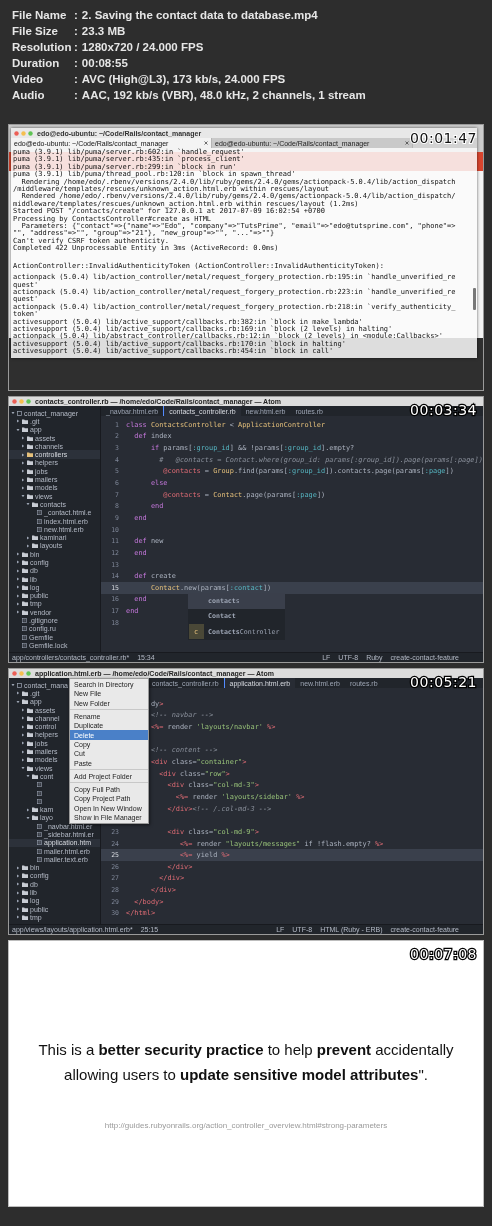  I want to click on info-value: 2. Saving the contact data to database.mp4, so click(199, 15).